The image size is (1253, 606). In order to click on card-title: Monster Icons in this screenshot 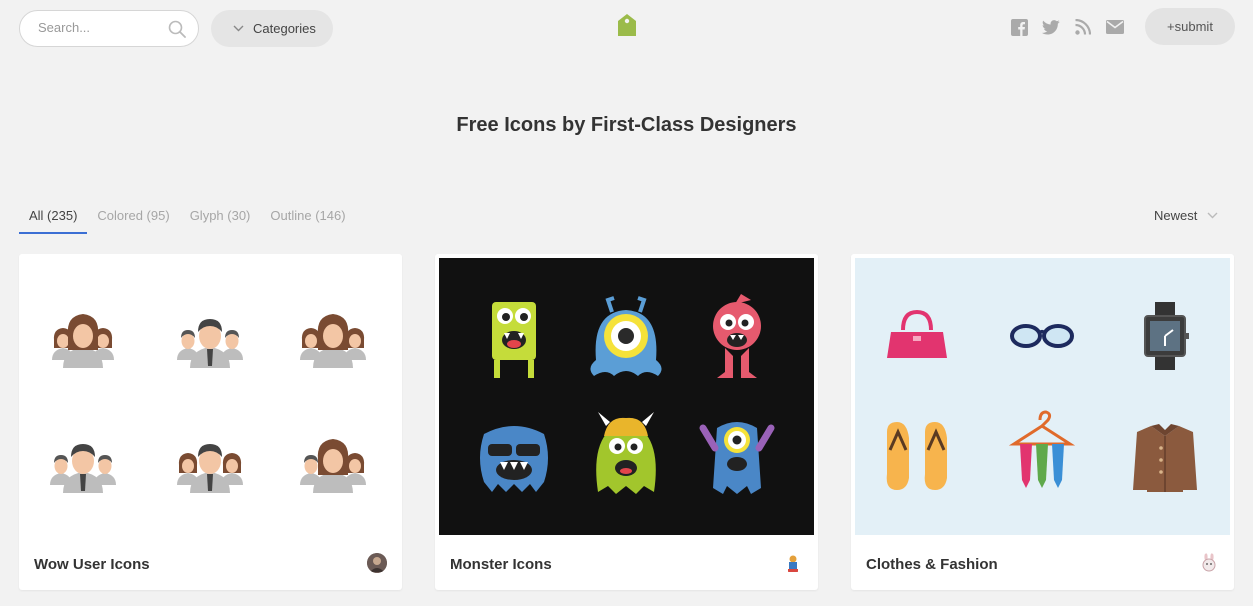, I will do `click(501, 564)`.